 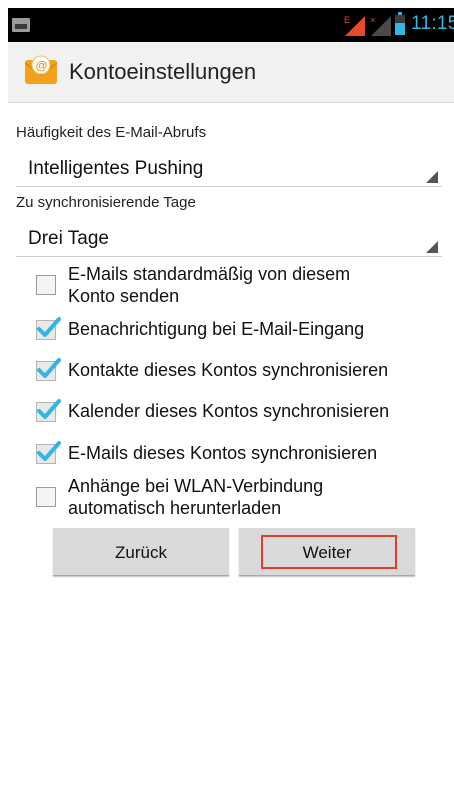 I want to click on back-button: Zurück, so click(x=141, y=552).